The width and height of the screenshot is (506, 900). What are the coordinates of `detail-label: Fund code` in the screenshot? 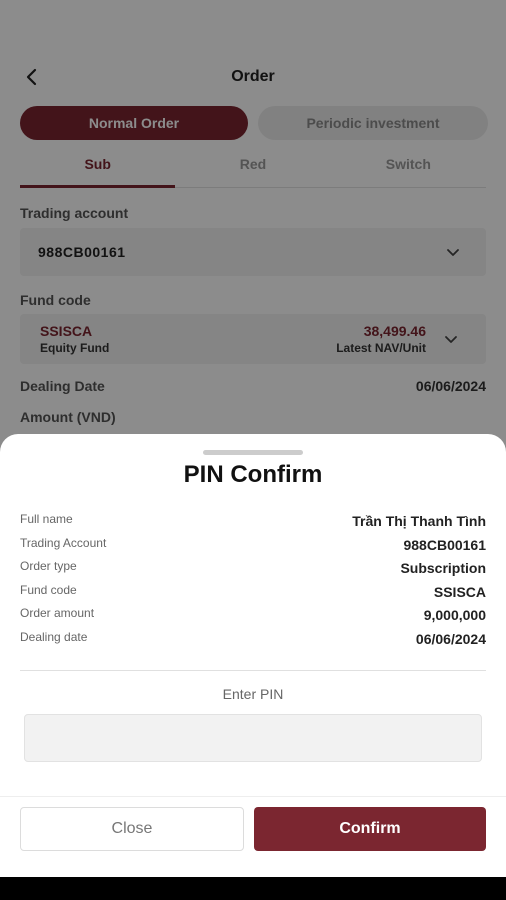 It's located at (48, 590).